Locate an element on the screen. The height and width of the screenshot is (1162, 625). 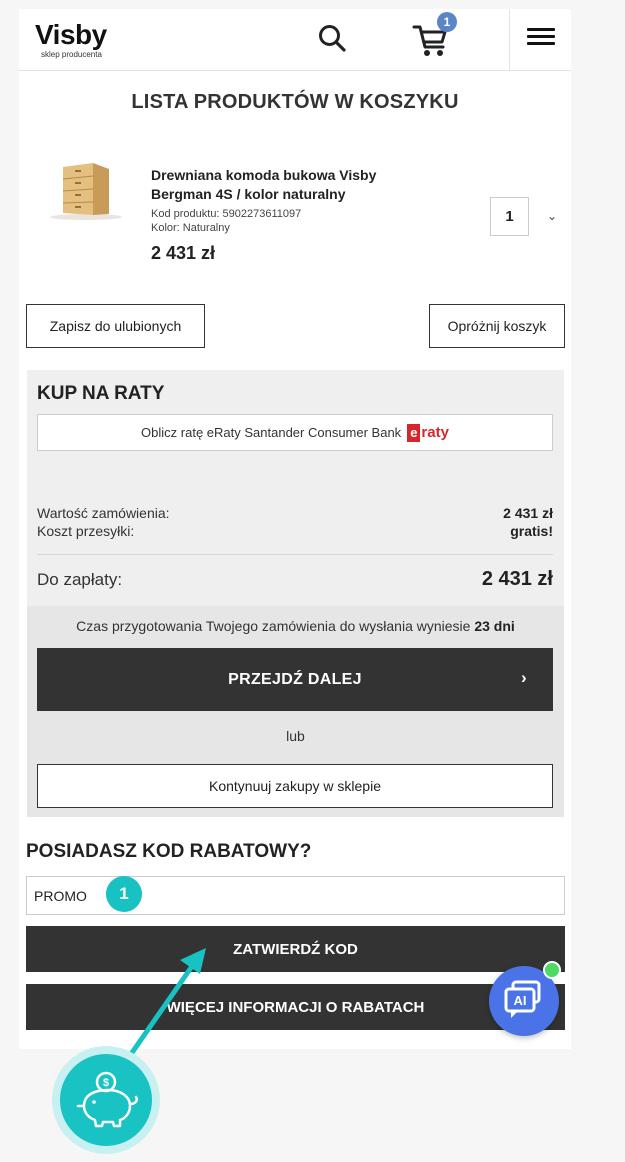
online-status-dot is located at coordinates (552, 970).